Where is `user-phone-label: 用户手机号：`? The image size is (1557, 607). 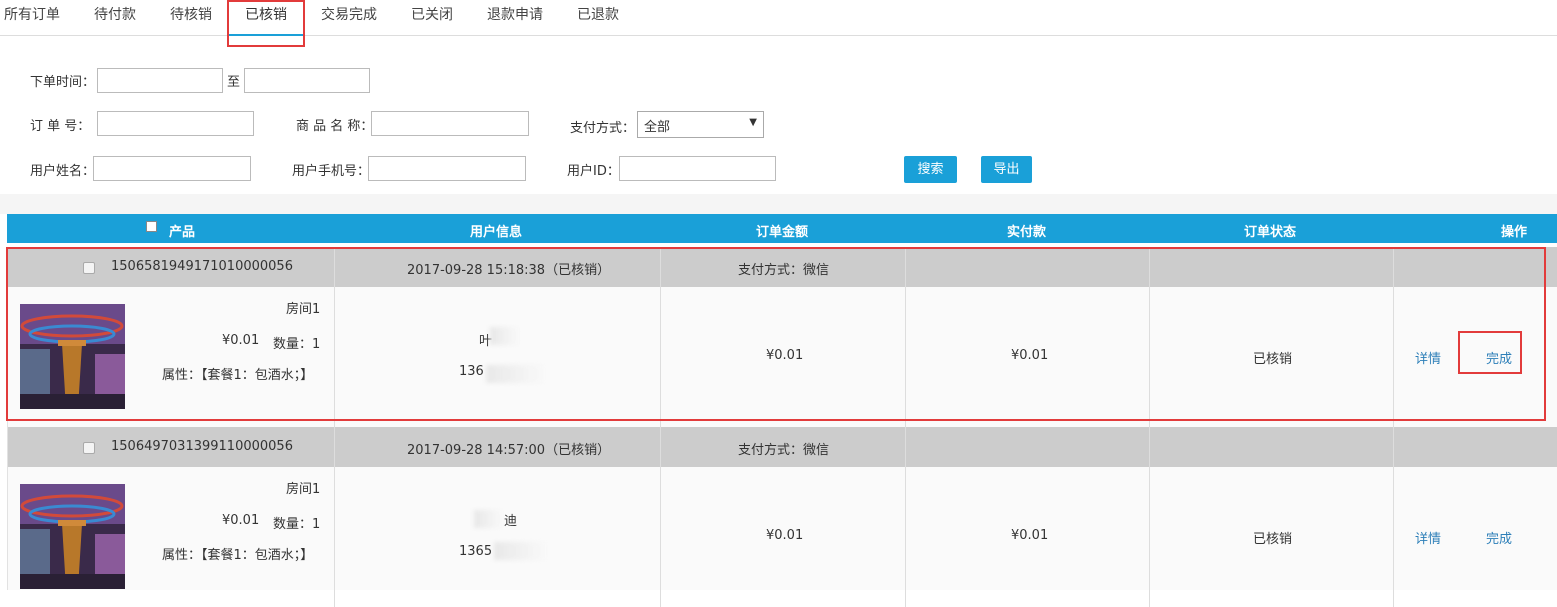
user-phone-label: 用户手机号： is located at coordinates (331, 171).